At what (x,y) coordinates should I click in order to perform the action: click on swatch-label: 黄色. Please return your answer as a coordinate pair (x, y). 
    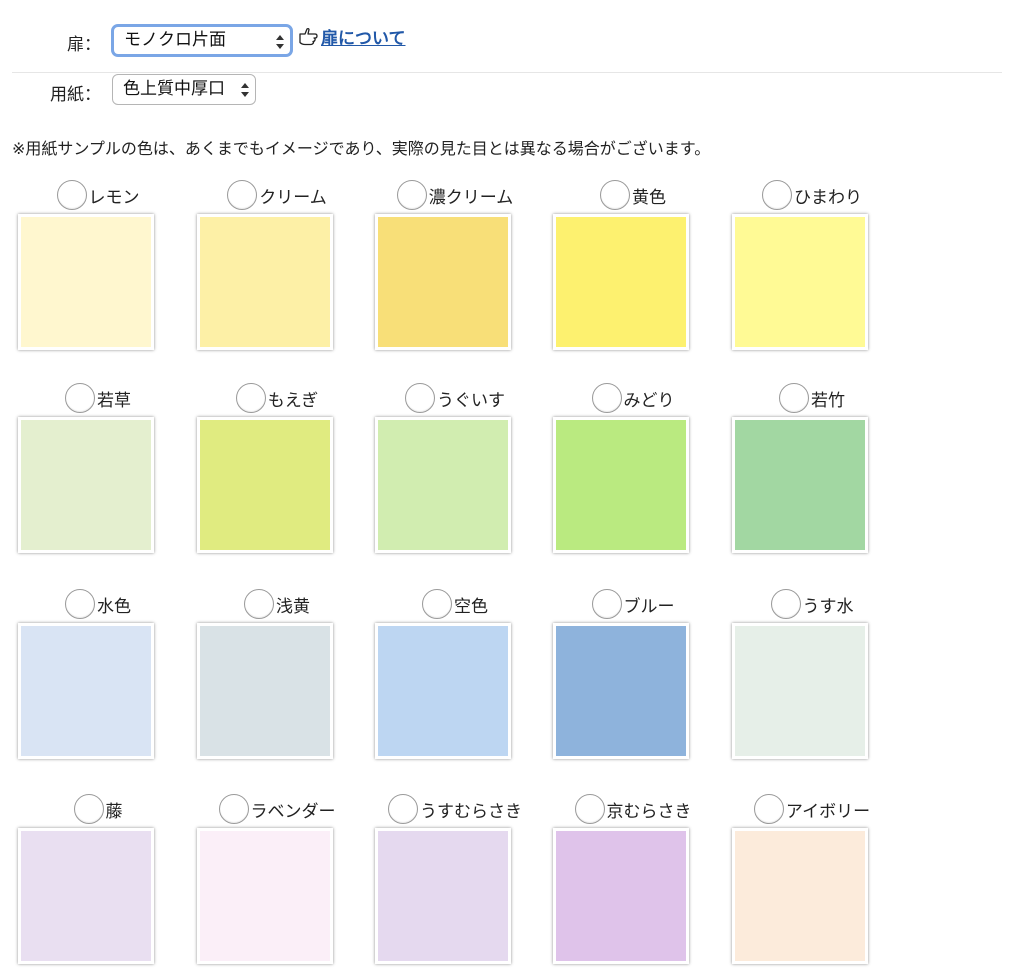
    Looking at the image, I should click on (633, 196).